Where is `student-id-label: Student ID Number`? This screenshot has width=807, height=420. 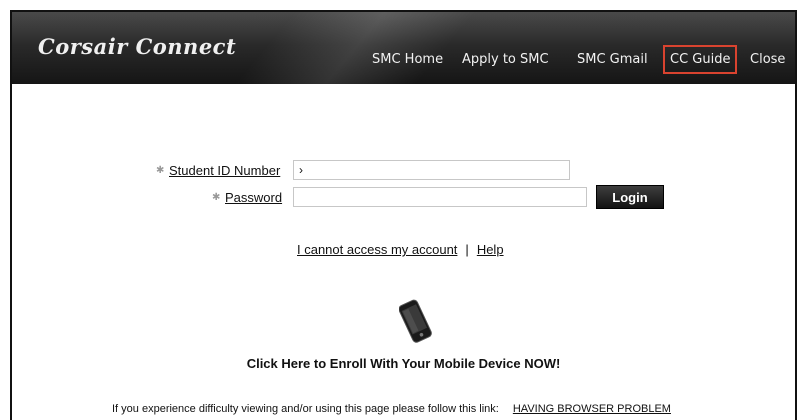 student-id-label: Student ID Number is located at coordinates (224, 170).